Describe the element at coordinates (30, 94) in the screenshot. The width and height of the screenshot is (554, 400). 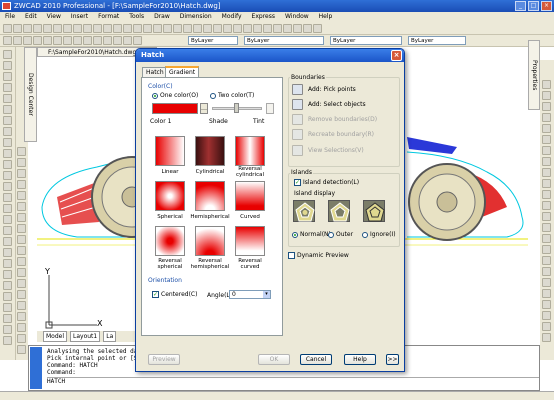
I see `design-center-panel: Design Center` at that location.